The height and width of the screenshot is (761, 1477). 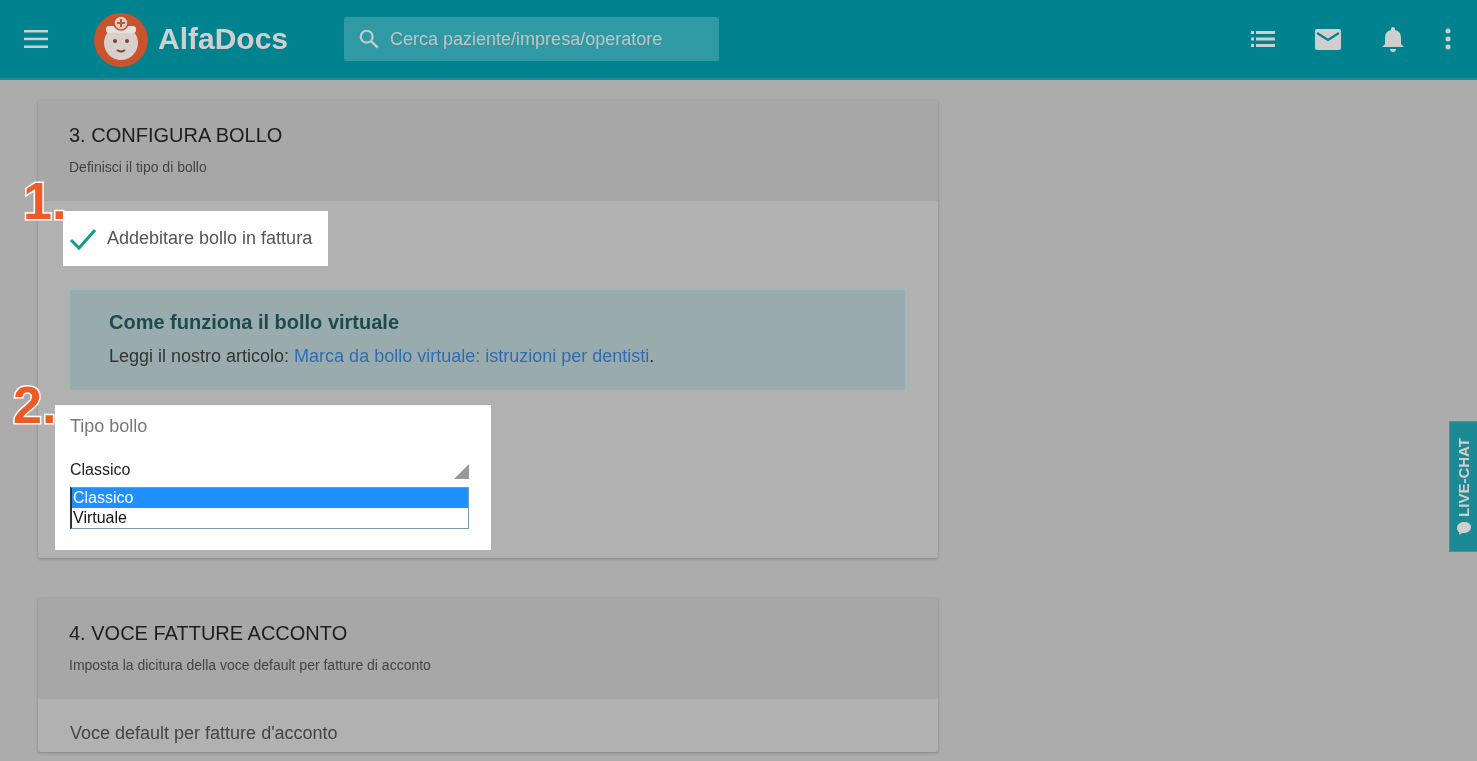 What do you see at coordinates (121, 39) in the screenshot?
I see `lion-logo-icon` at bounding box center [121, 39].